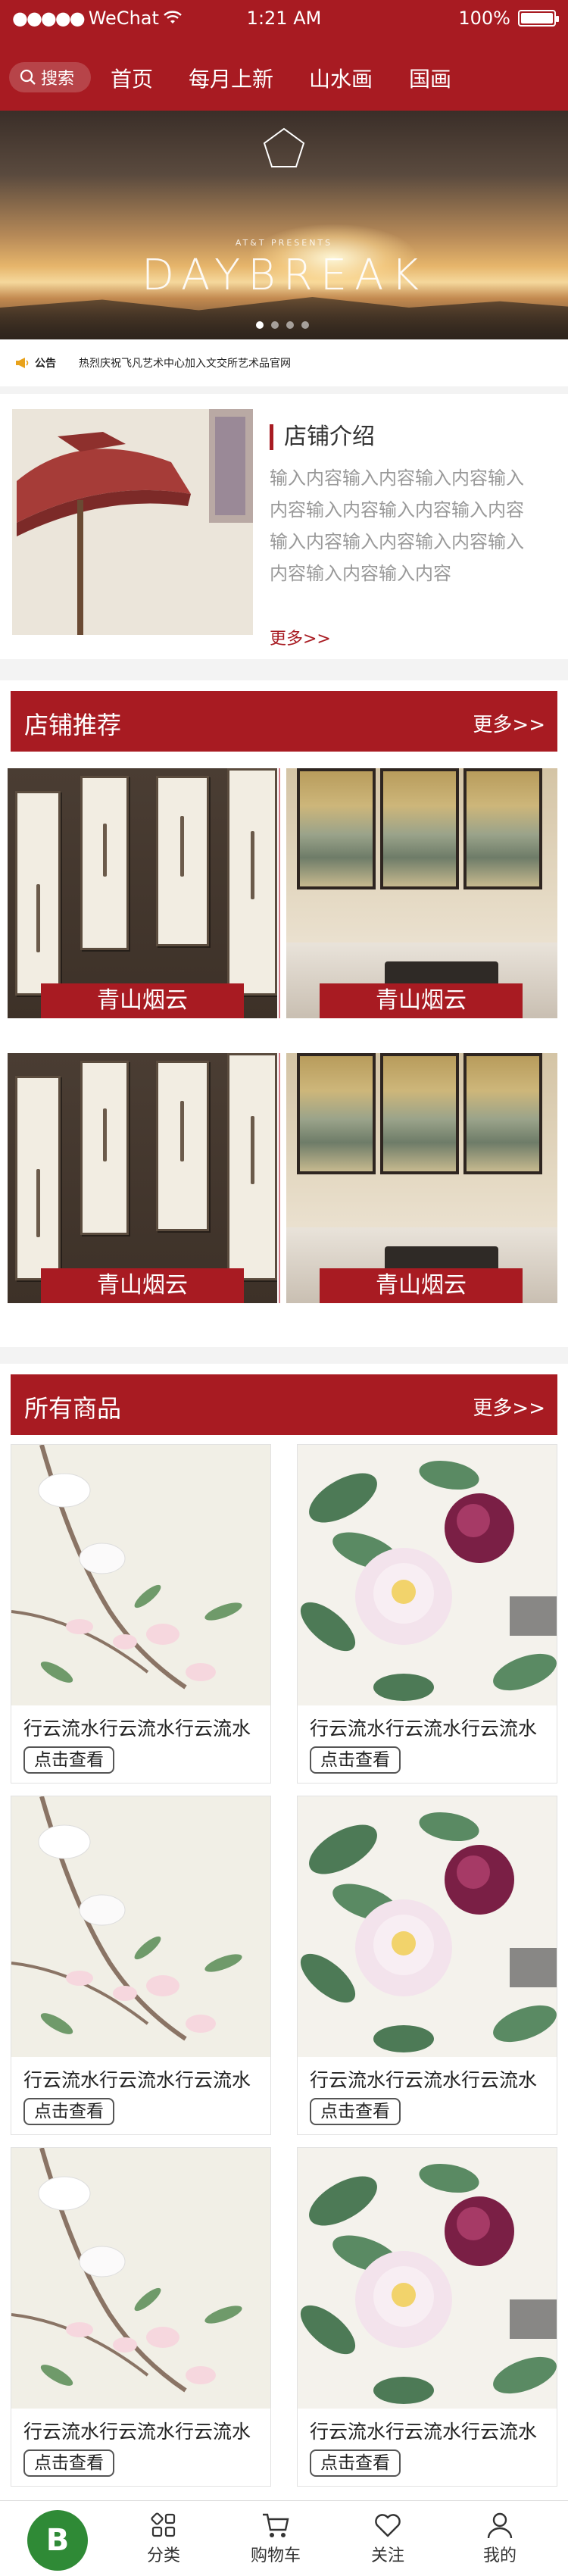  What do you see at coordinates (284, 721) in the screenshot?
I see `recommend-header: 店铺推荐 更多>>` at bounding box center [284, 721].